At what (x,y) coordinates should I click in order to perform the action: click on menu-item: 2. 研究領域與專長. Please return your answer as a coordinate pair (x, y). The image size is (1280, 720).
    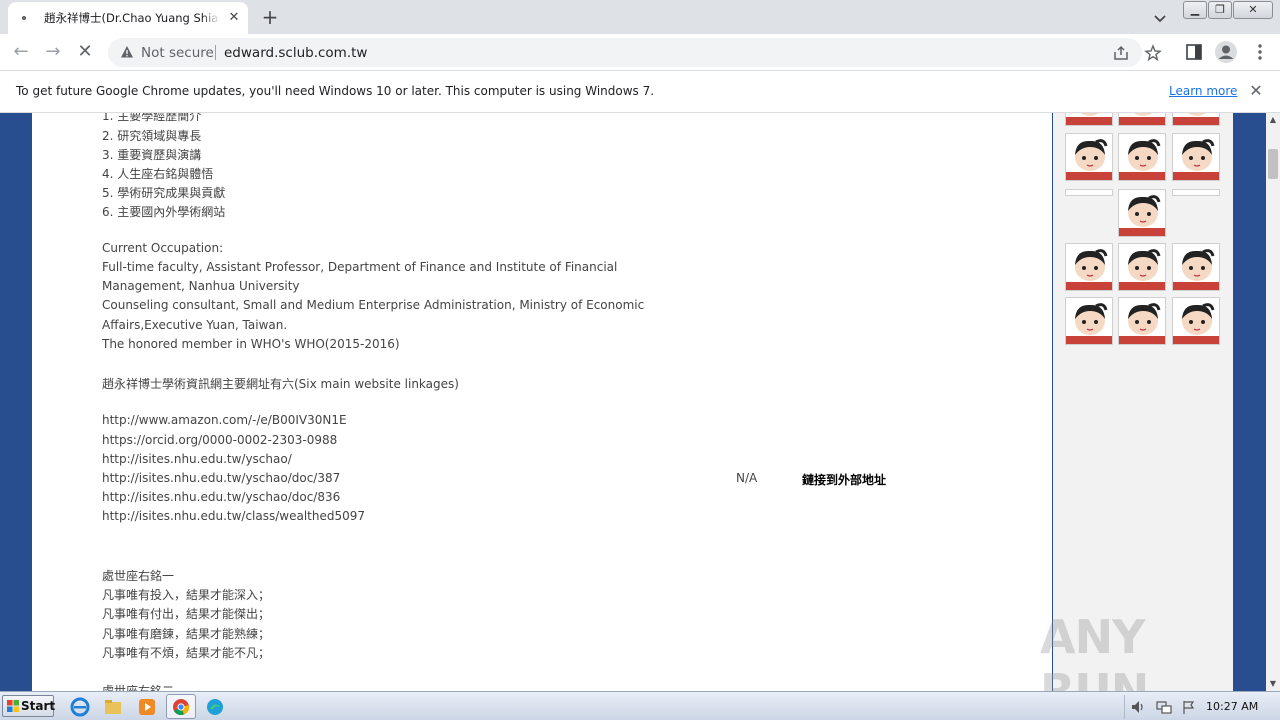
    Looking at the image, I should click on (151, 135).